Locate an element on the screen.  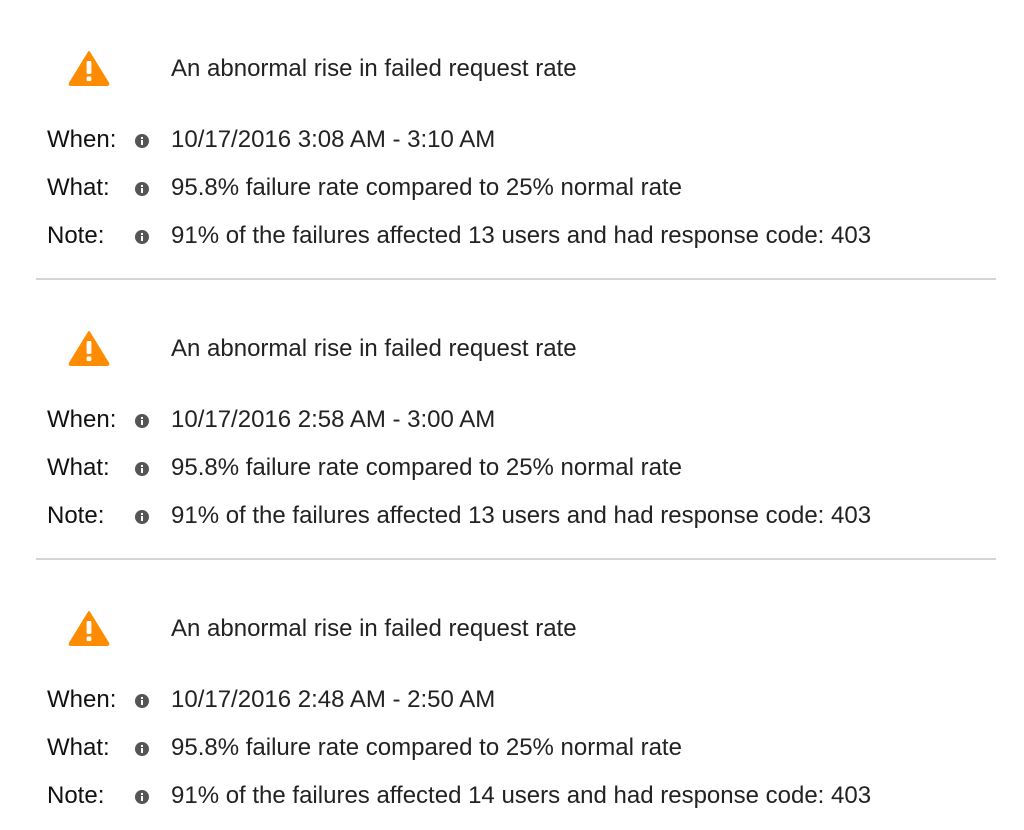
when-row: When: 10/17/2016 3:08 AM - 3:10 AM is located at coordinates (512, 140).